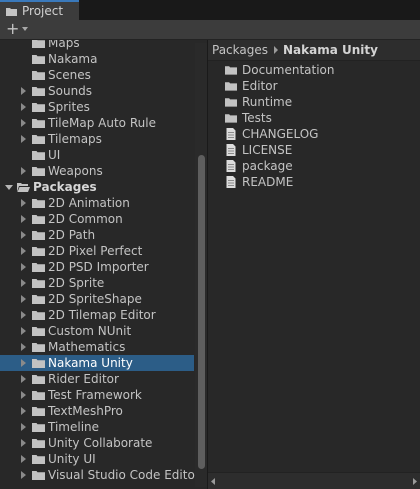  I want to click on item-name: Runtime, so click(267, 102).